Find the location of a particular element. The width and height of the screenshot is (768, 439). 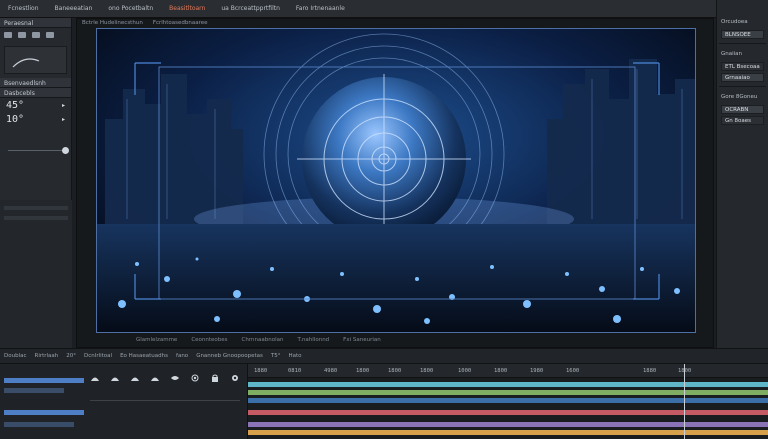

transport-item: Doublac is located at coordinates (15, 356).